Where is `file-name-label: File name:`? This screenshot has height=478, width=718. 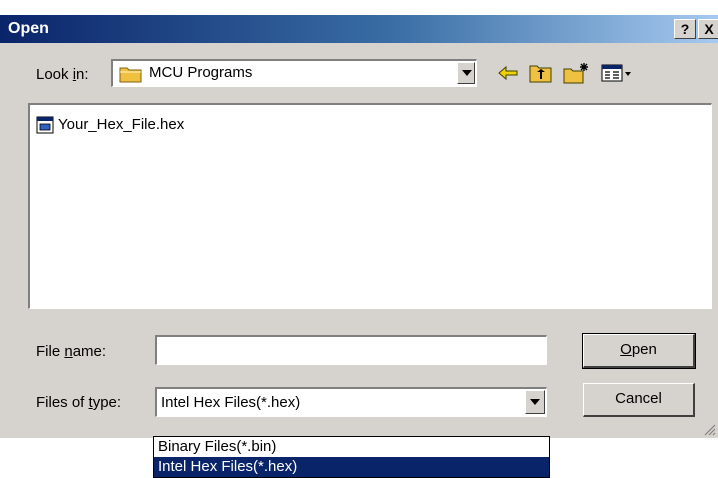 file-name-label: File name: is located at coordinates (71, 351).